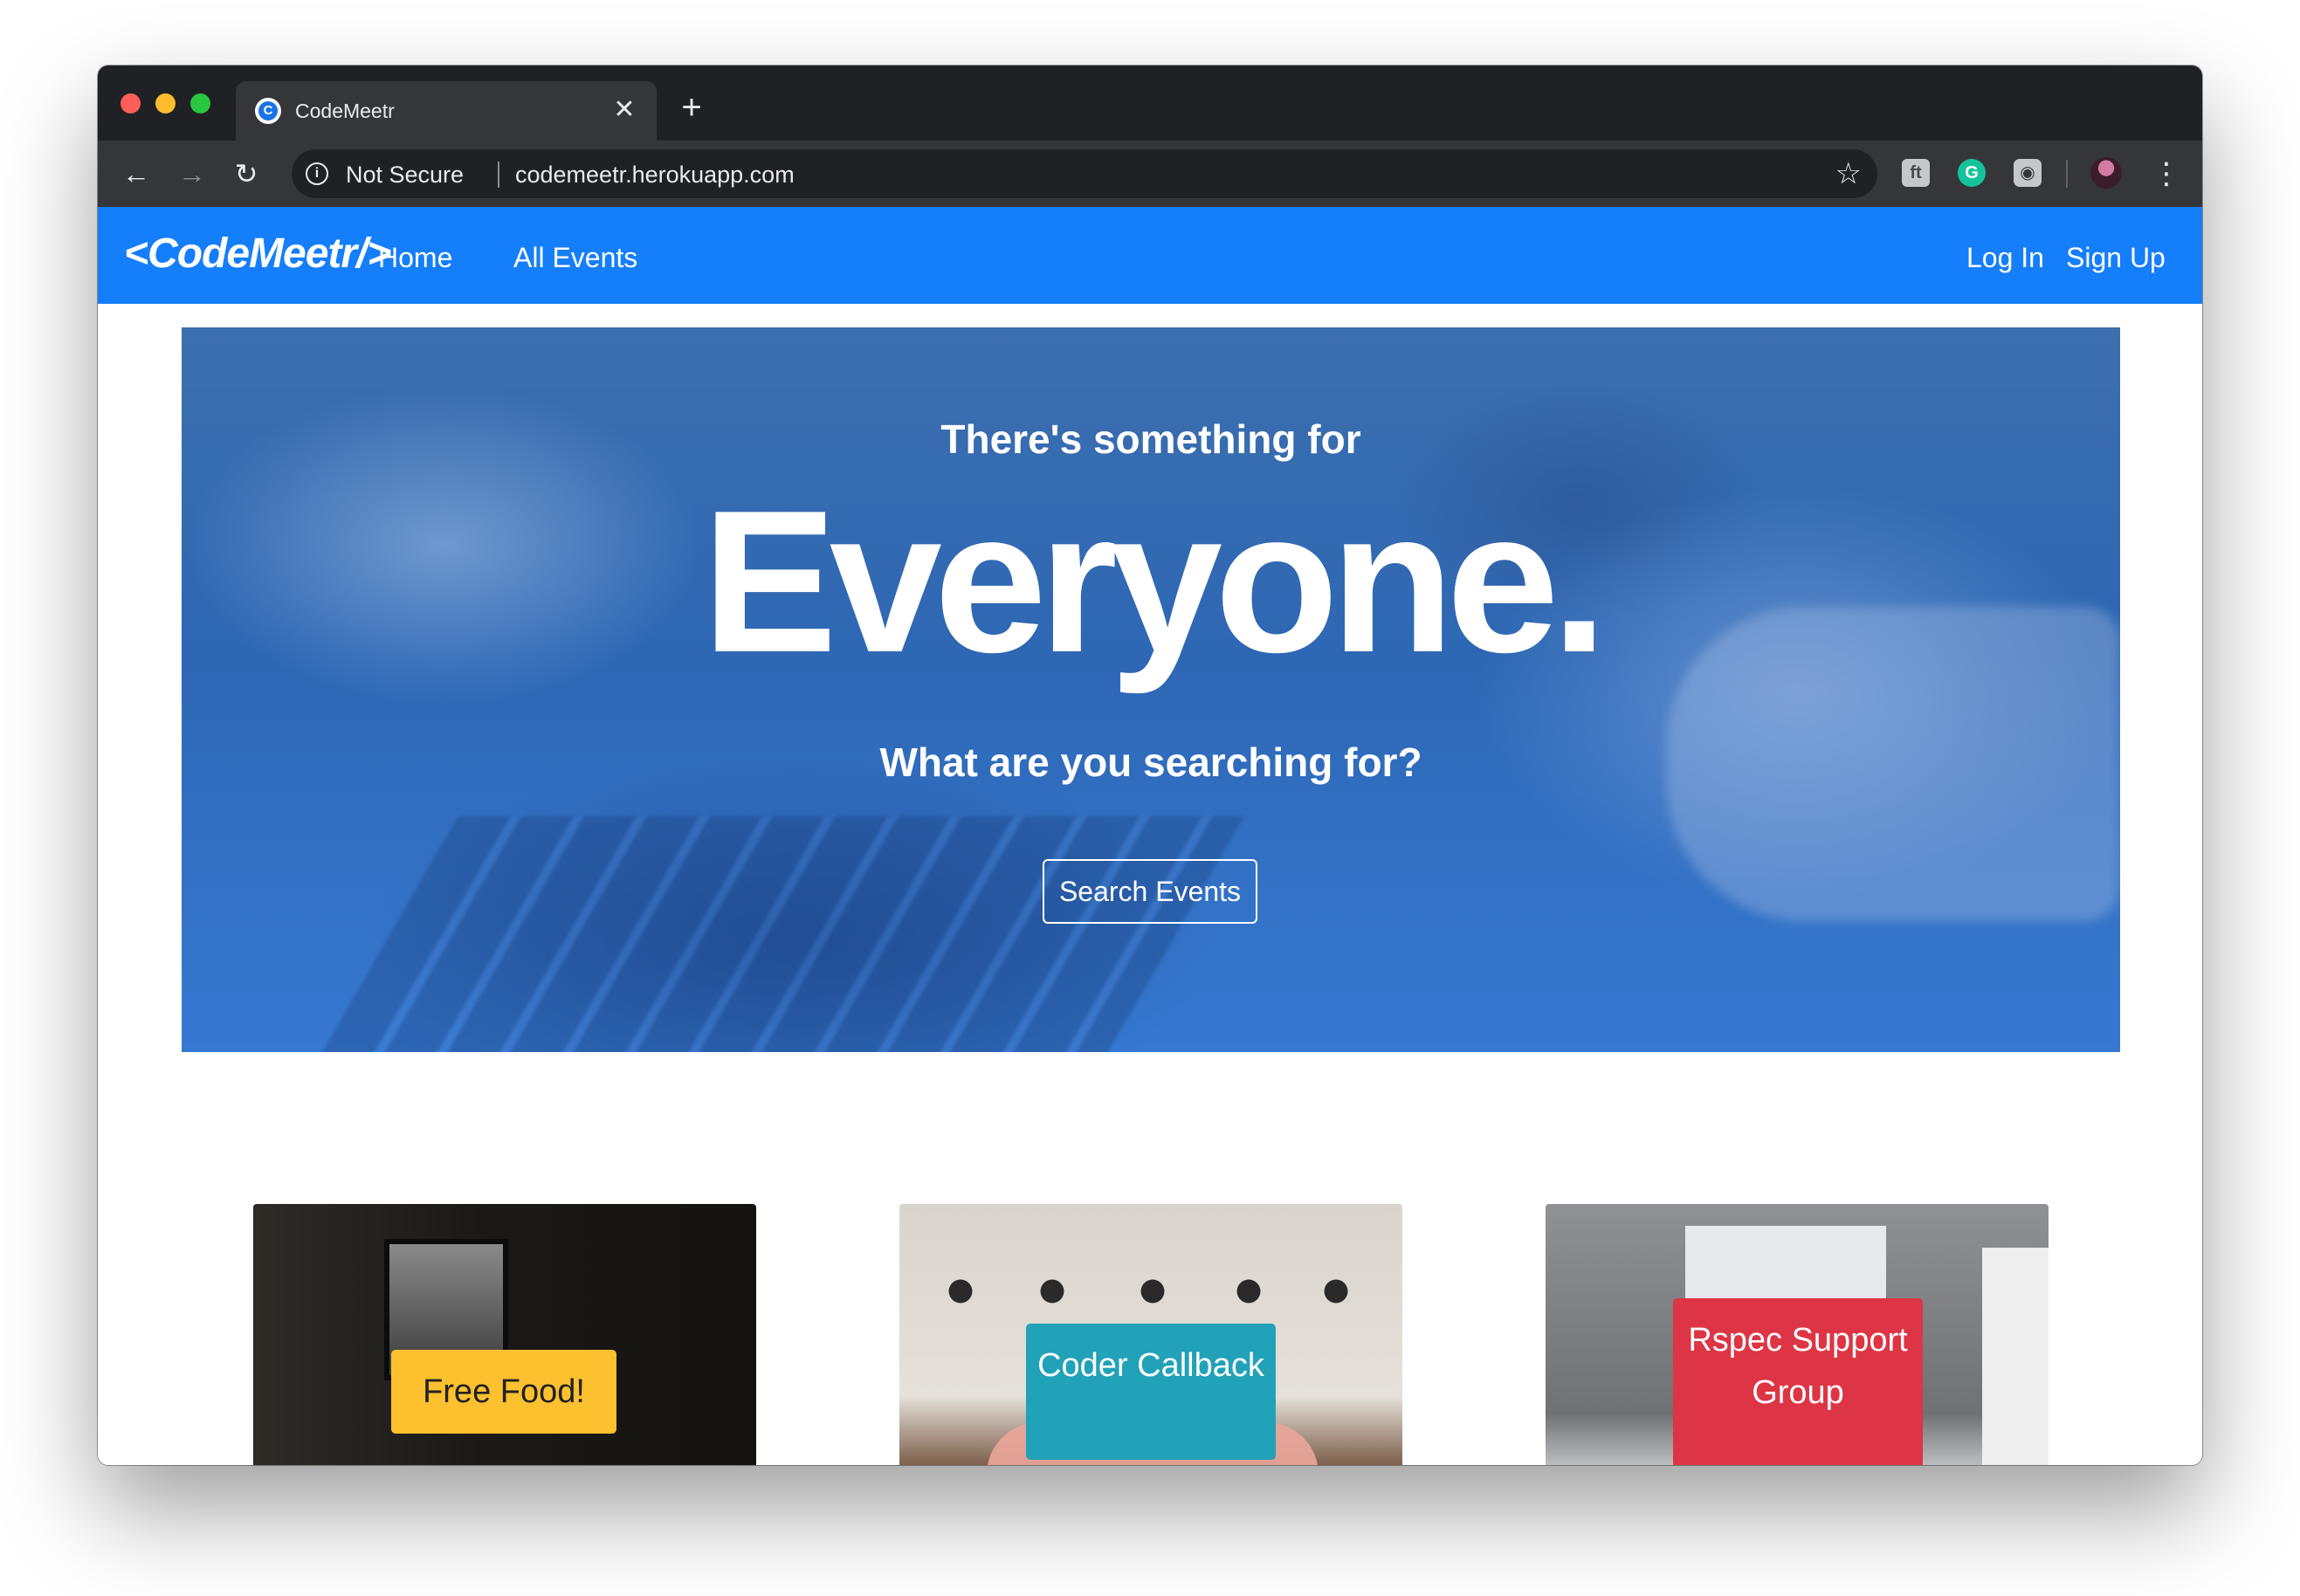  Describe the element at coordinates (2028, 173) in the screenshot. I see `camera-icon: ◉` at that location.